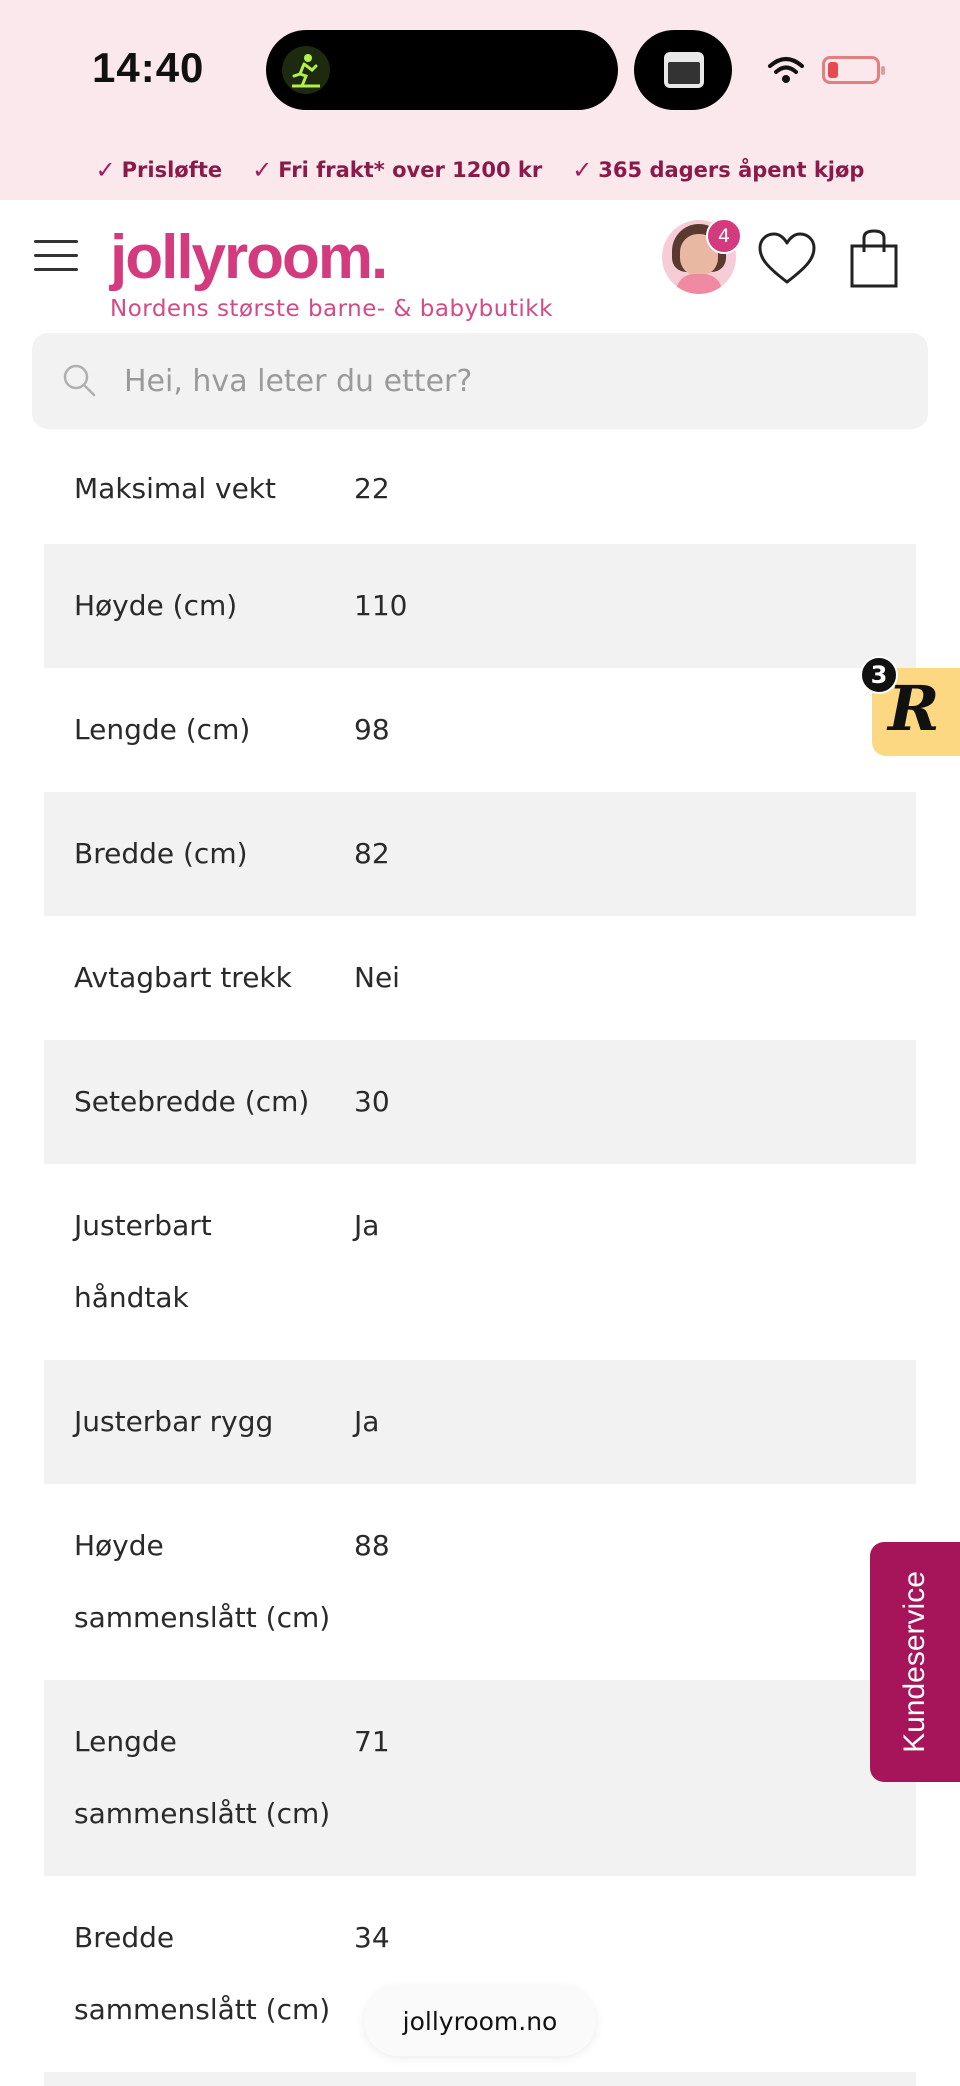 Image resolution: width=960 pixels, height=2086 pixels. Describe the element at coordinates (174, 1421) in the screenshot. I see `spec-label: Justerbar rygg` at that location.